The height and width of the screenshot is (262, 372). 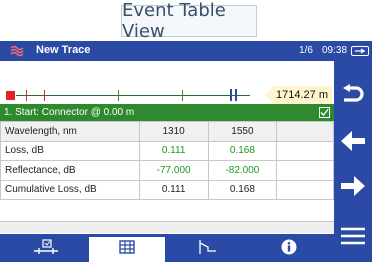 What do you see at coordinates (70, 170) in the screenshot?
I see `row-label: Reflectance, dB` at bounding box center [70, 170].